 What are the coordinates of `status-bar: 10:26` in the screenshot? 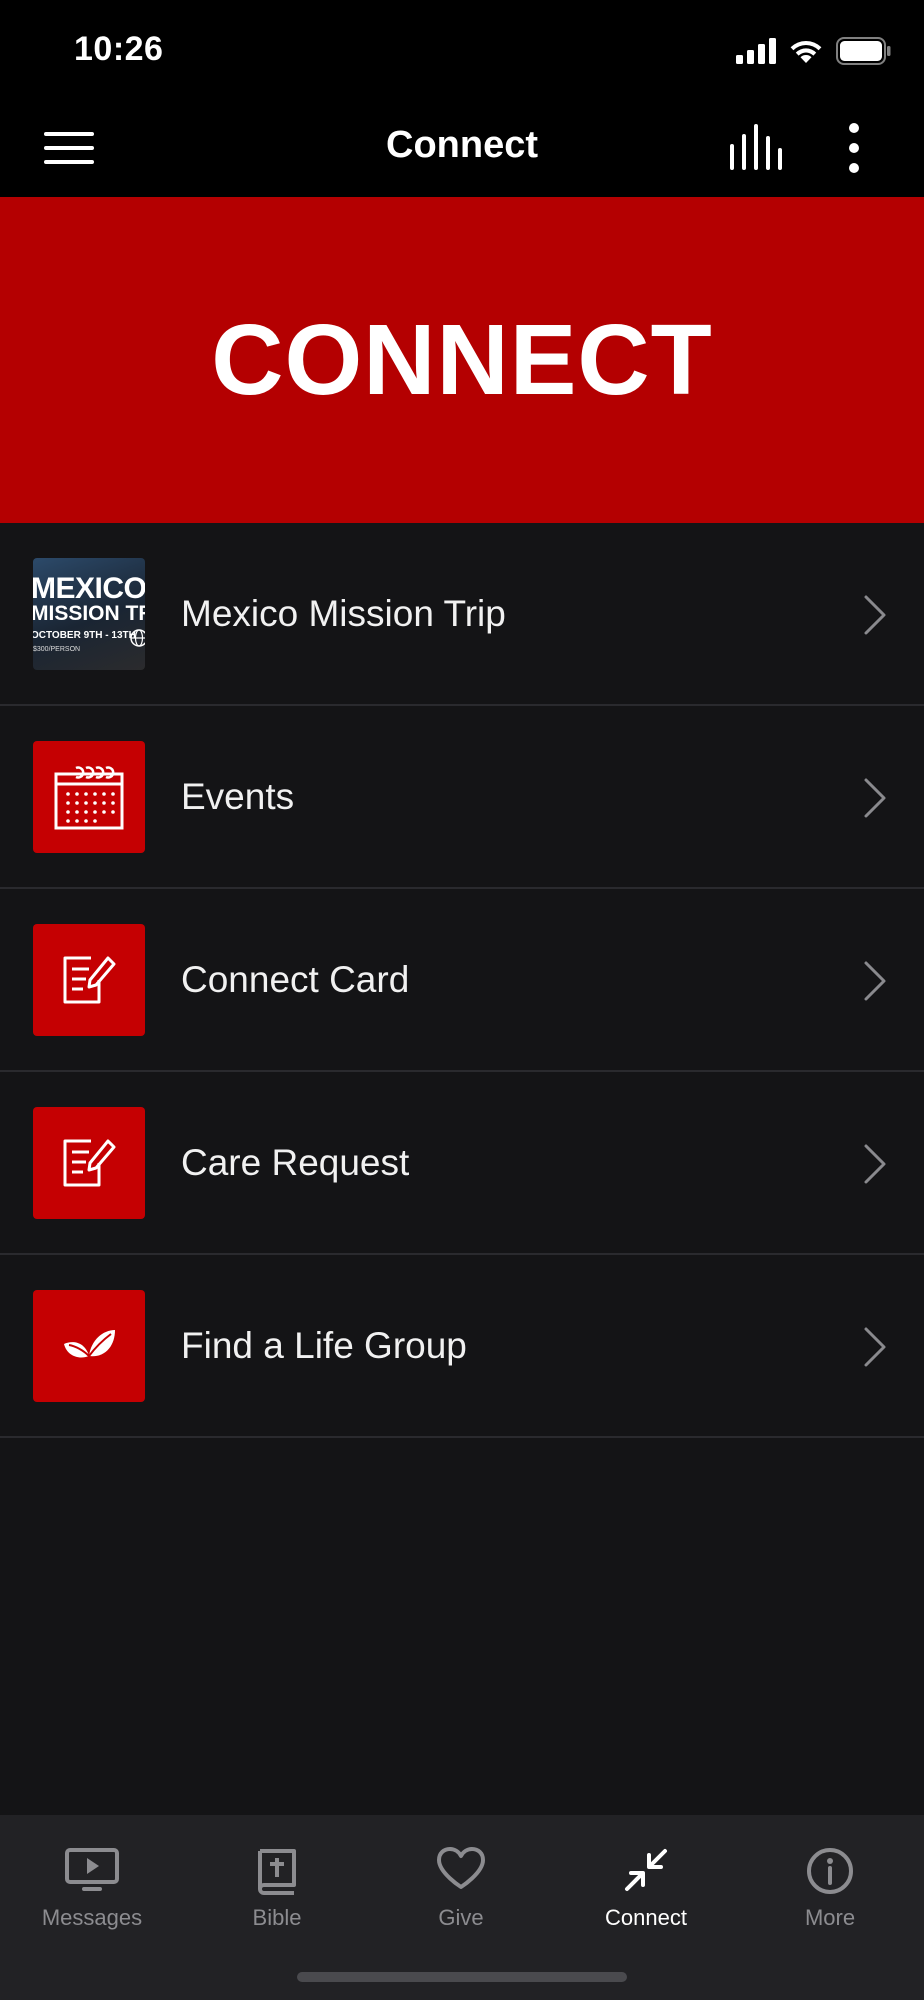 It's located at (462, 50).